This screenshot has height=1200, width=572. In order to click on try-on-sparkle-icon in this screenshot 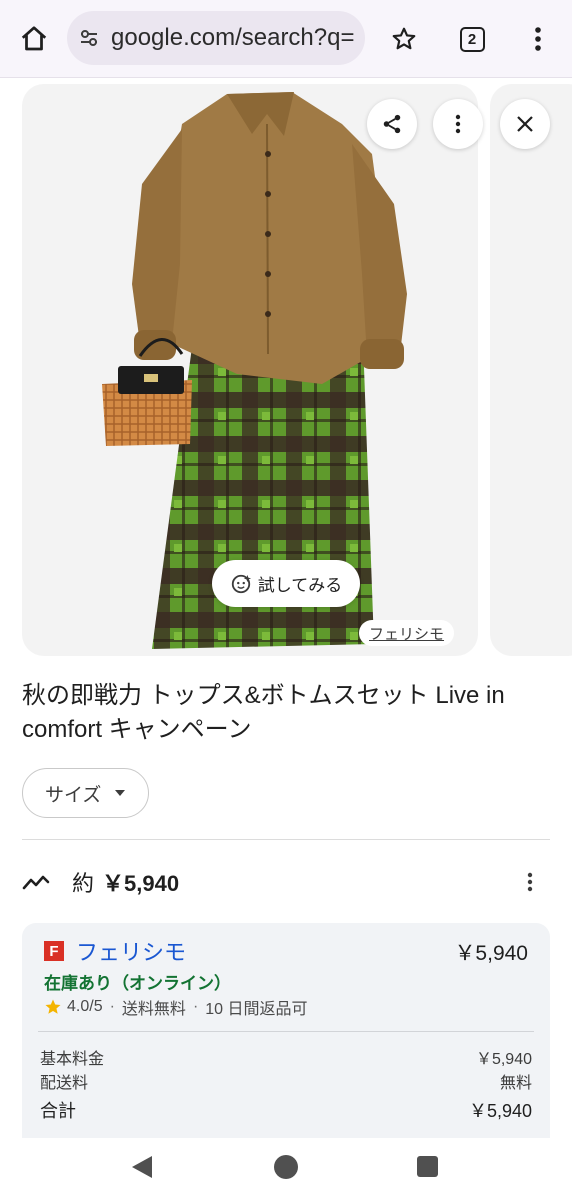, I will do `click(241, 583)`.